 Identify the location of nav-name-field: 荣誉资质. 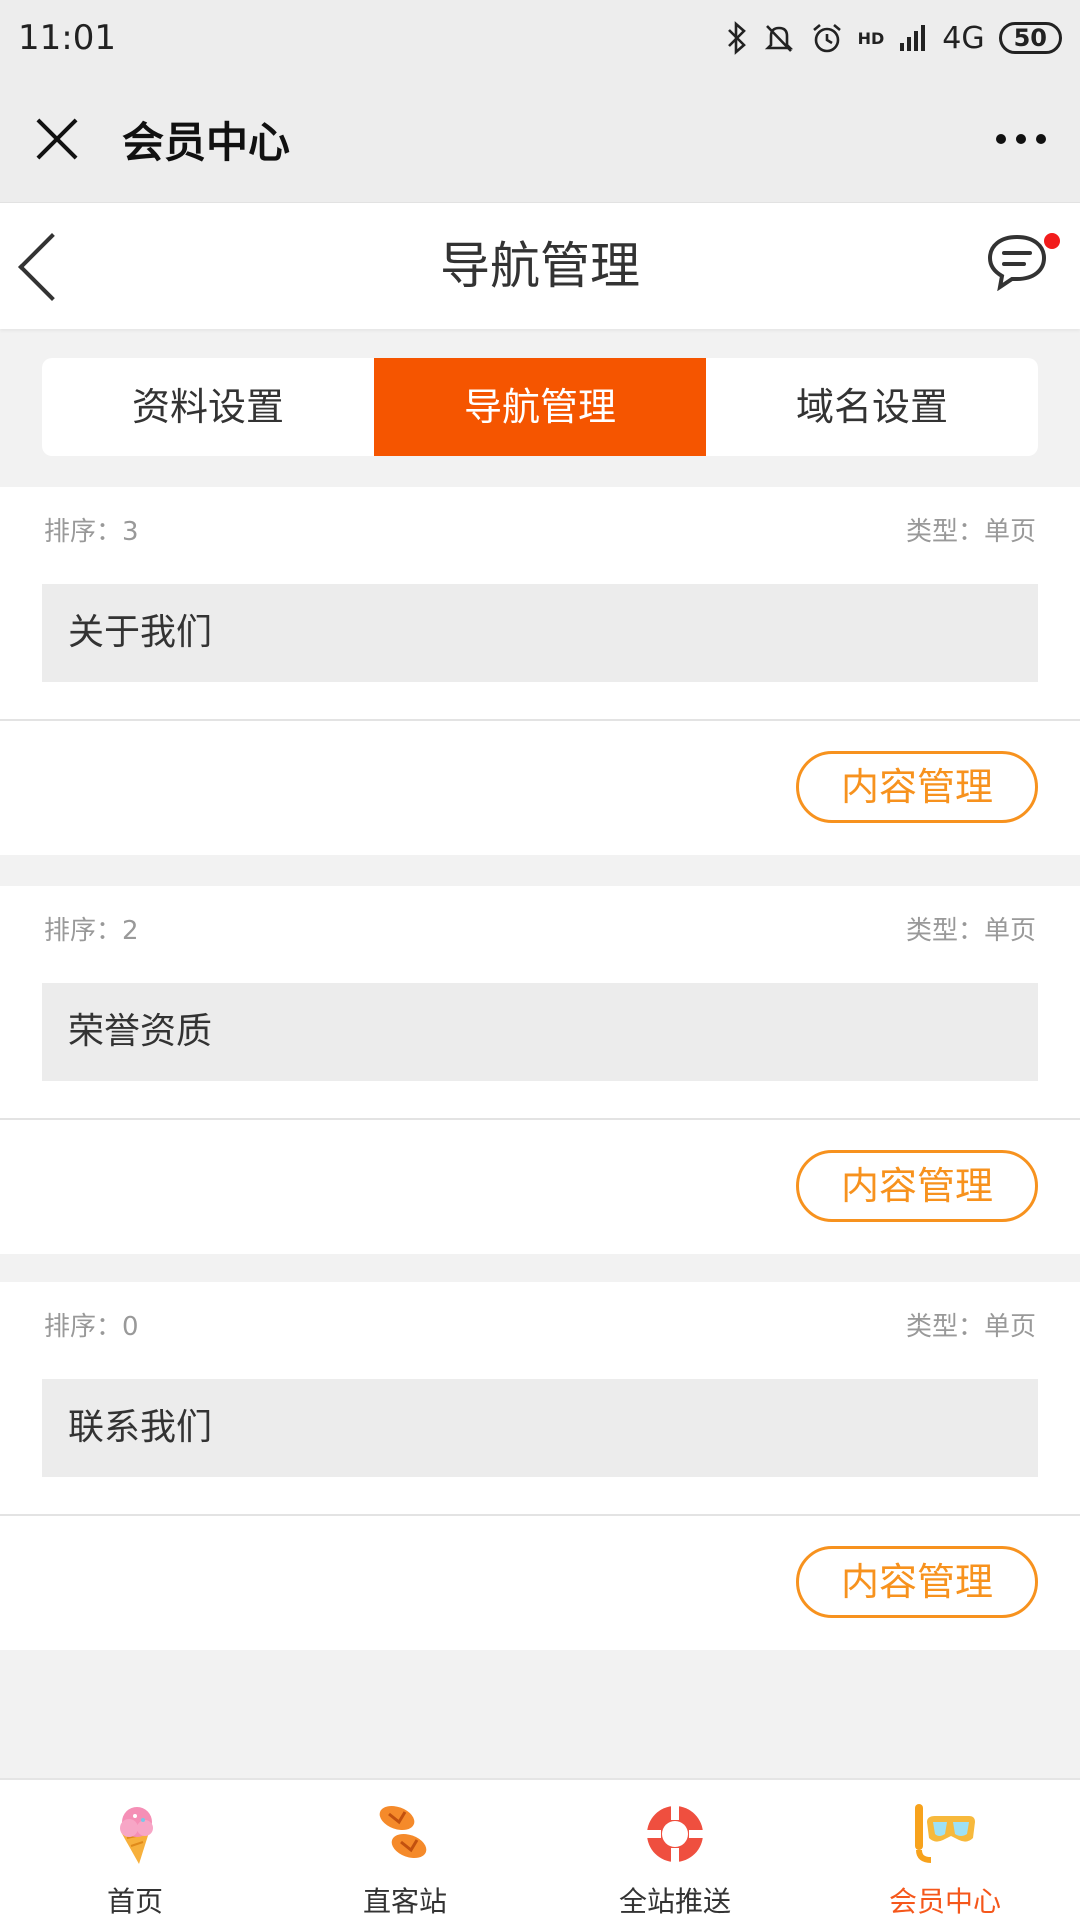
(540, 1032).